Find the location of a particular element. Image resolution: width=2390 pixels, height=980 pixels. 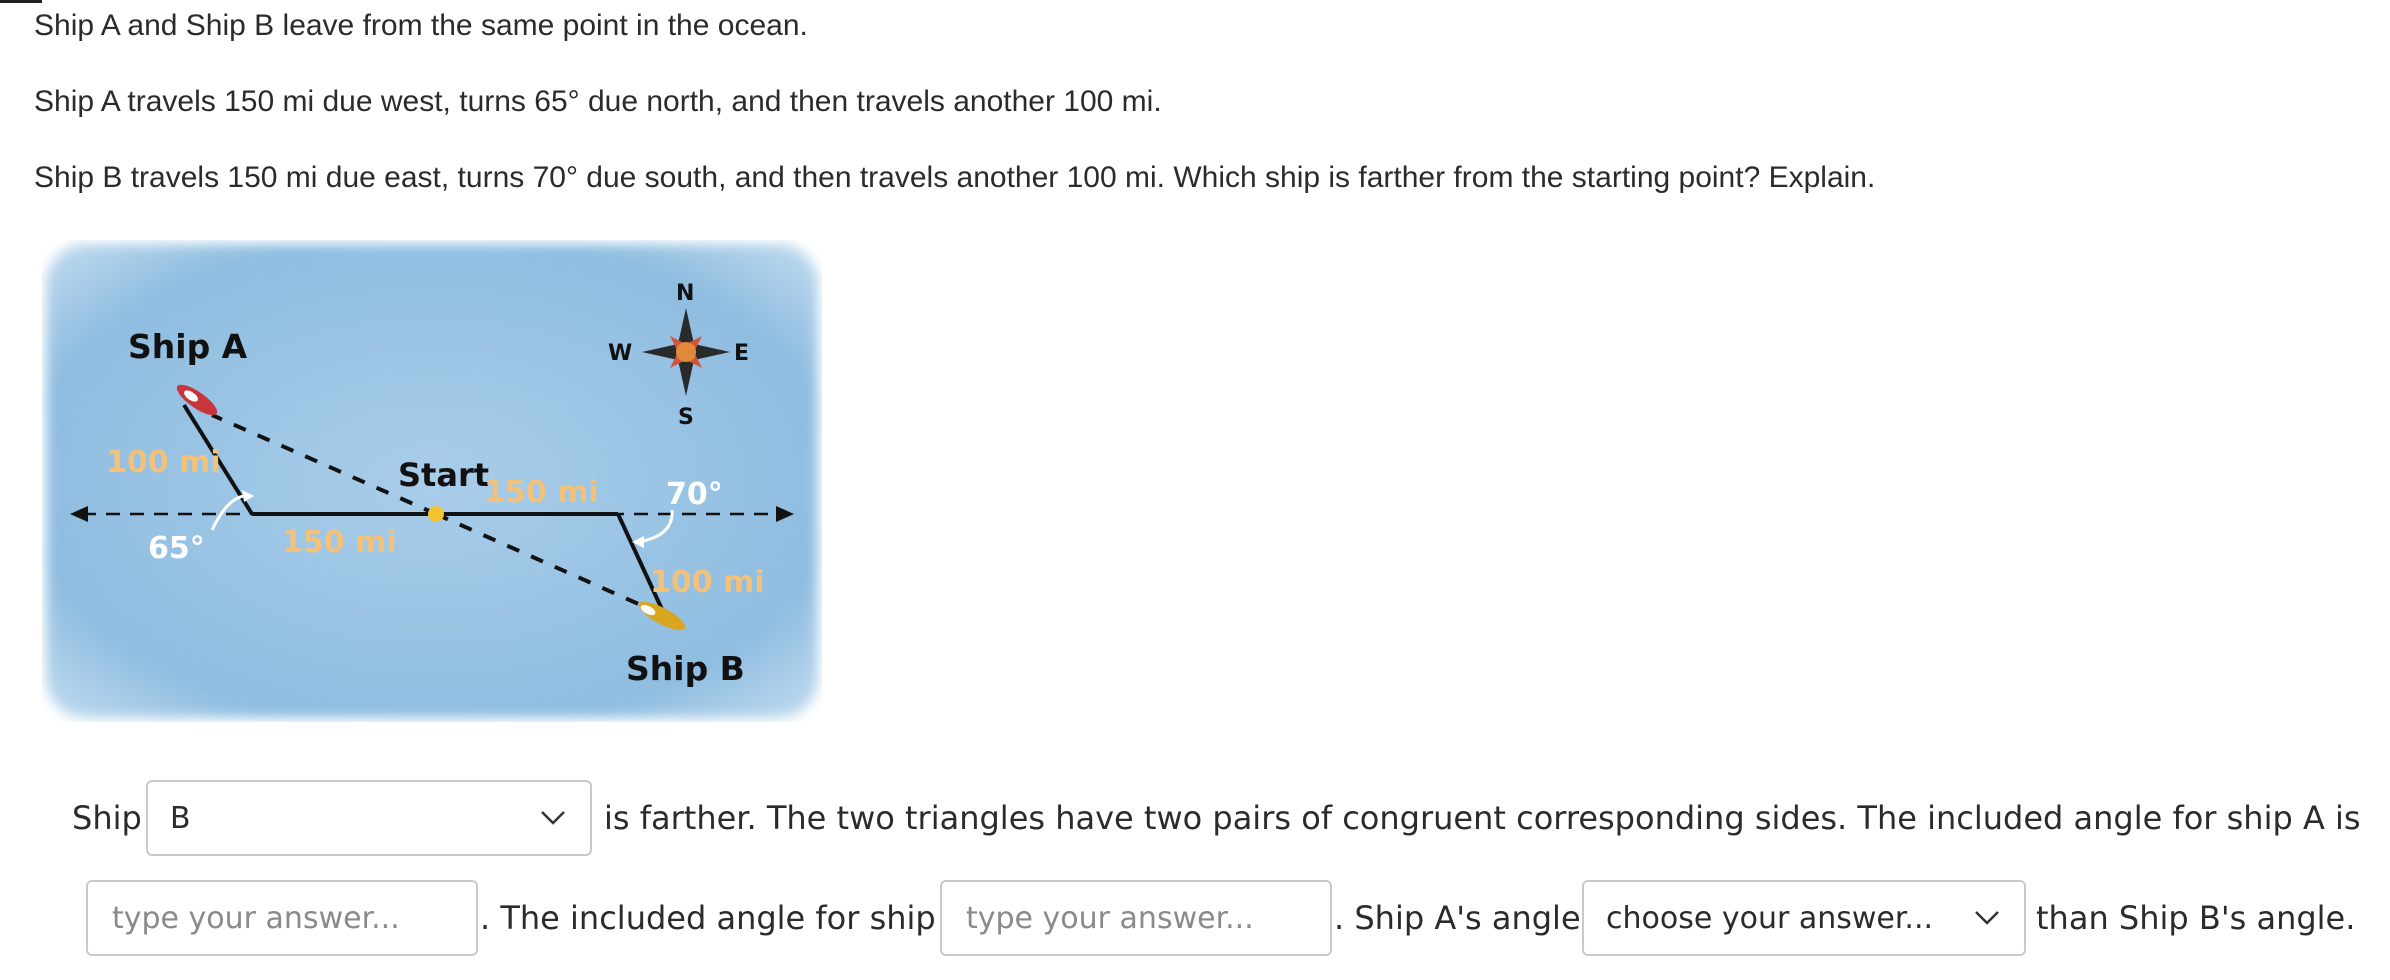

compass-west-label: W is located at coordinates (620, 353).